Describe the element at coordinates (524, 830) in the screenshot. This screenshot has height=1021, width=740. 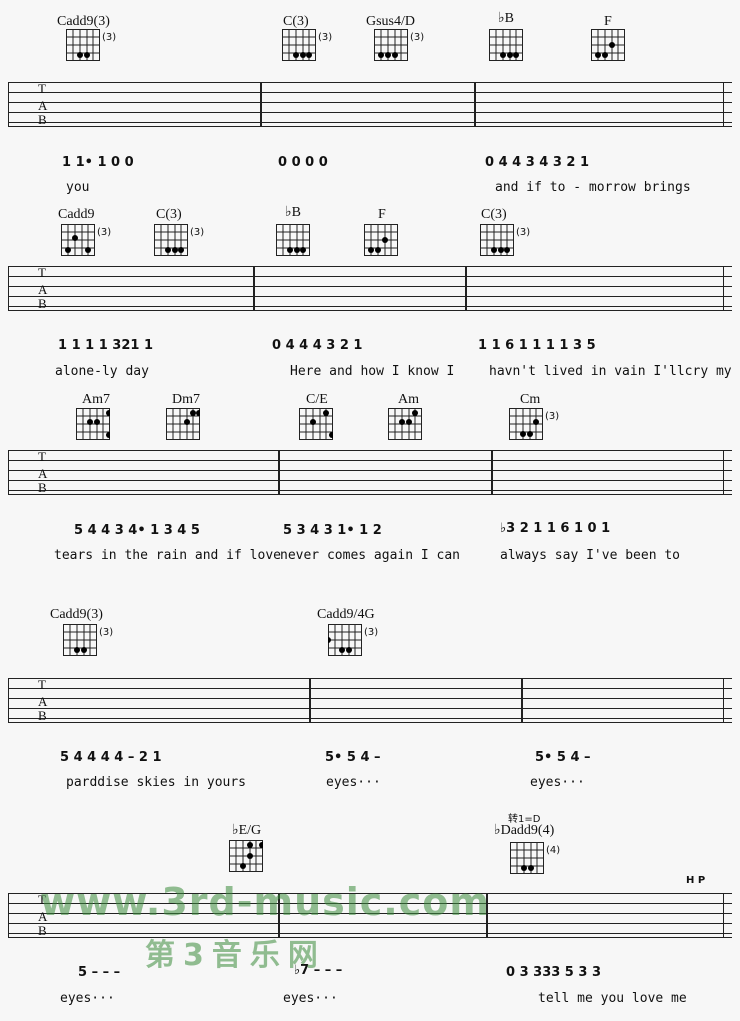
I see `chord-label: ♭Dadd9(4)` at that location.